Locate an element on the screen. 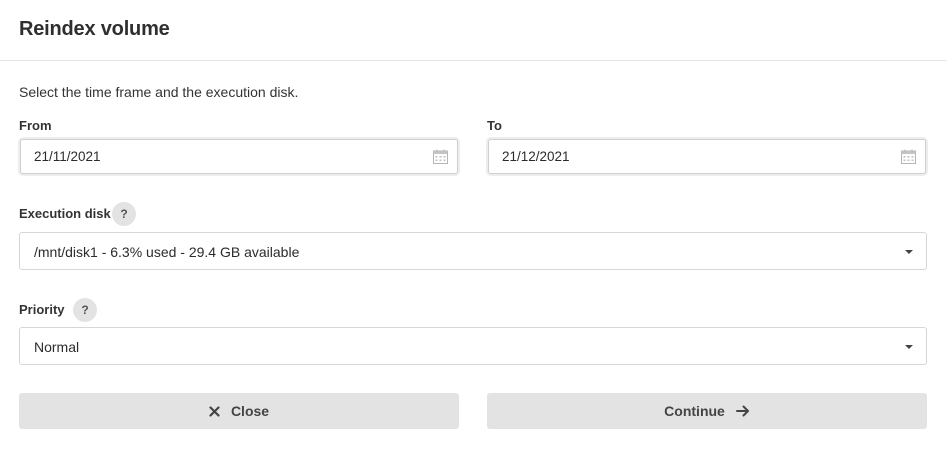  priority-selected: Normal is located at coordinates (57, 347).